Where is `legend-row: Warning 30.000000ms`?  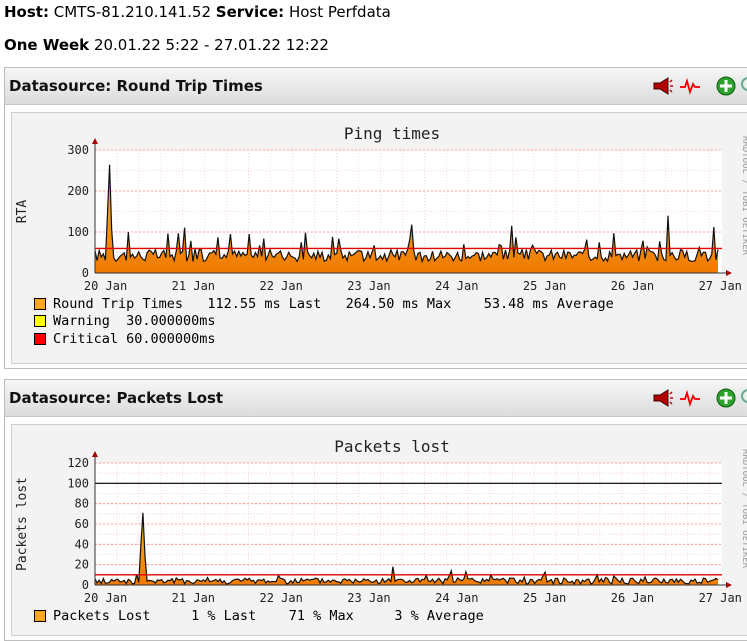 legend-row: Warning 30.000000ms is located at coordinates (324, 322).